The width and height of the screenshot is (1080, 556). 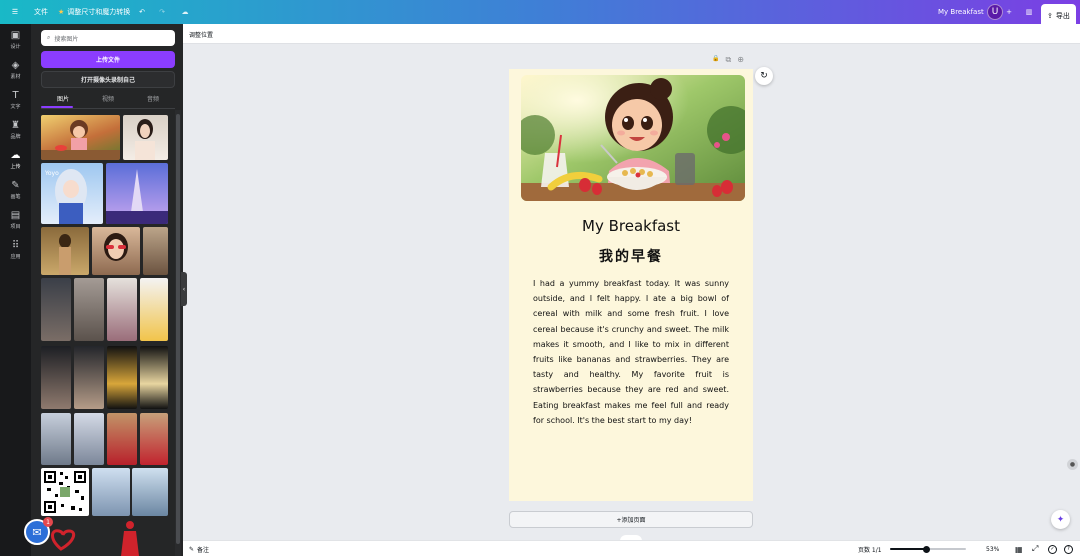 I want to click on rail-item-text: T 文字, so click(x=15, y=100).